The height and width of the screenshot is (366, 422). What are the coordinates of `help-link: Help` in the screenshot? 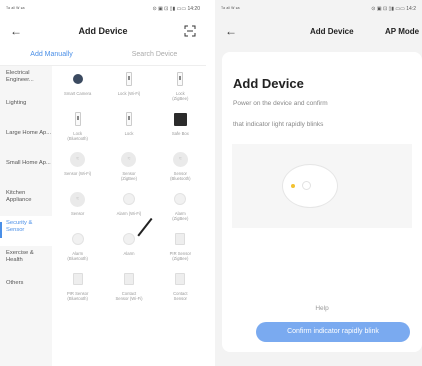 It's located at (322, 308).